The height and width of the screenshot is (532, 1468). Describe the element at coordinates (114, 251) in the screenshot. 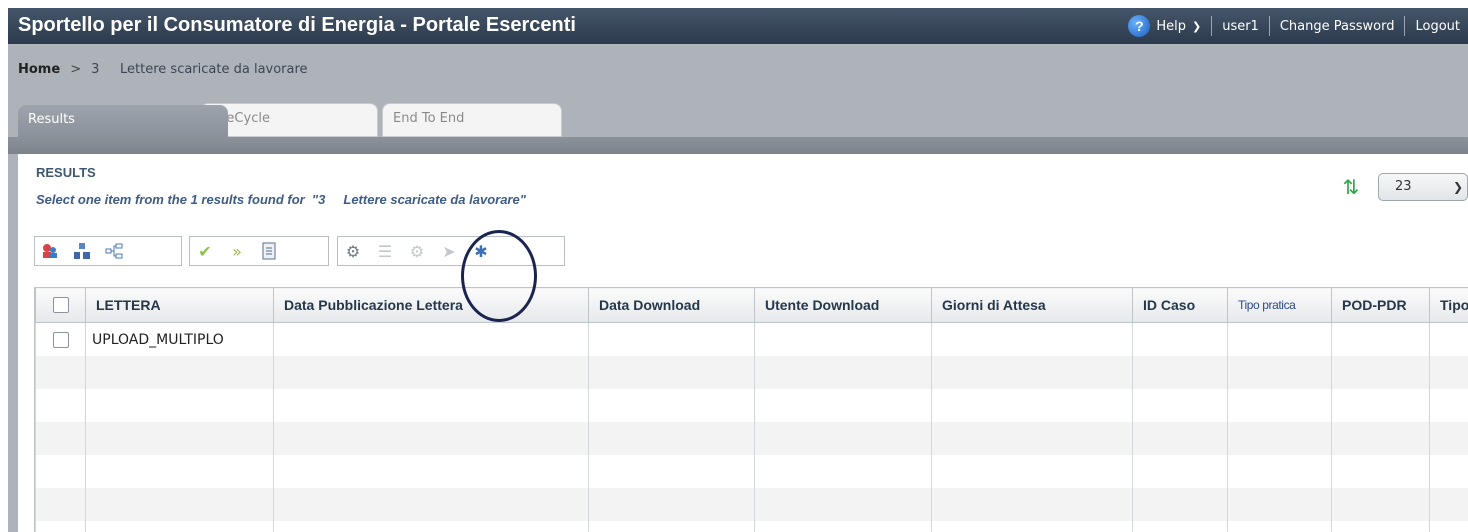

I see `tree-icon` at that location.